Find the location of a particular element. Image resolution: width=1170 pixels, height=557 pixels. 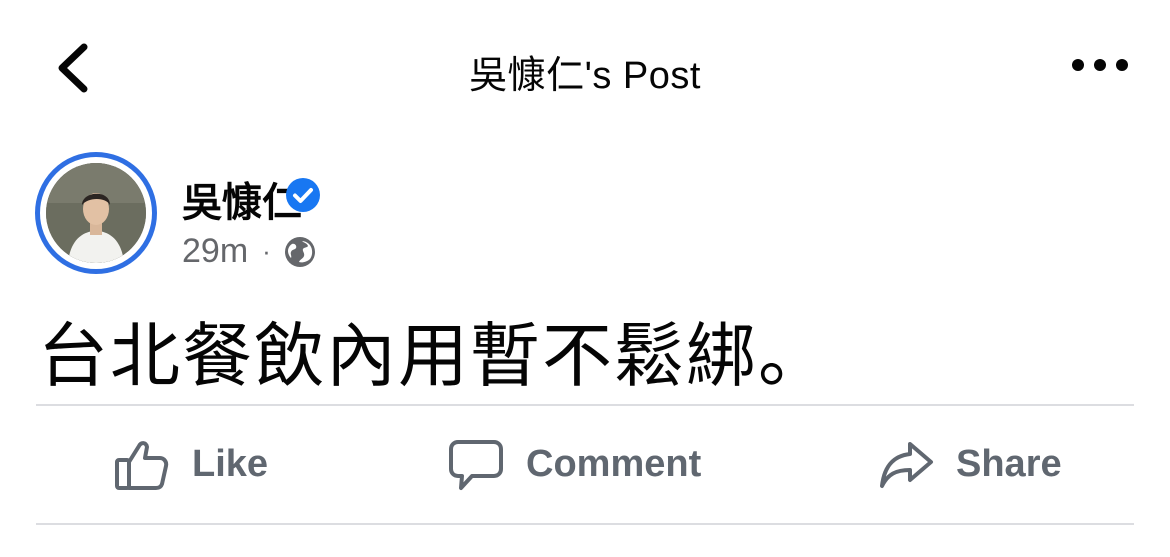

thumbs-up-icon is located at coordinates (142, 465).